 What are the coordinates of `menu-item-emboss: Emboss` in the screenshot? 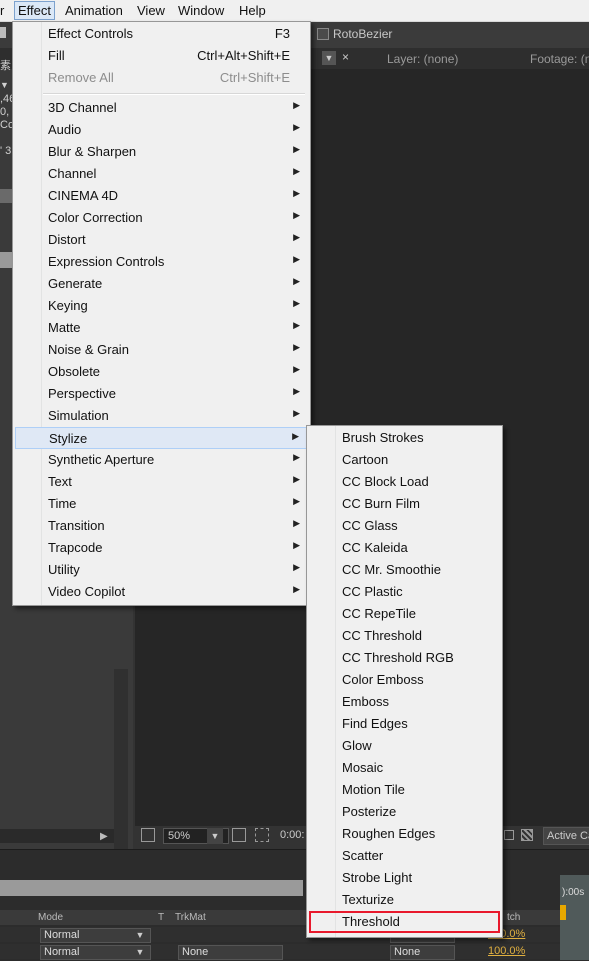 It's located at (404, 702).